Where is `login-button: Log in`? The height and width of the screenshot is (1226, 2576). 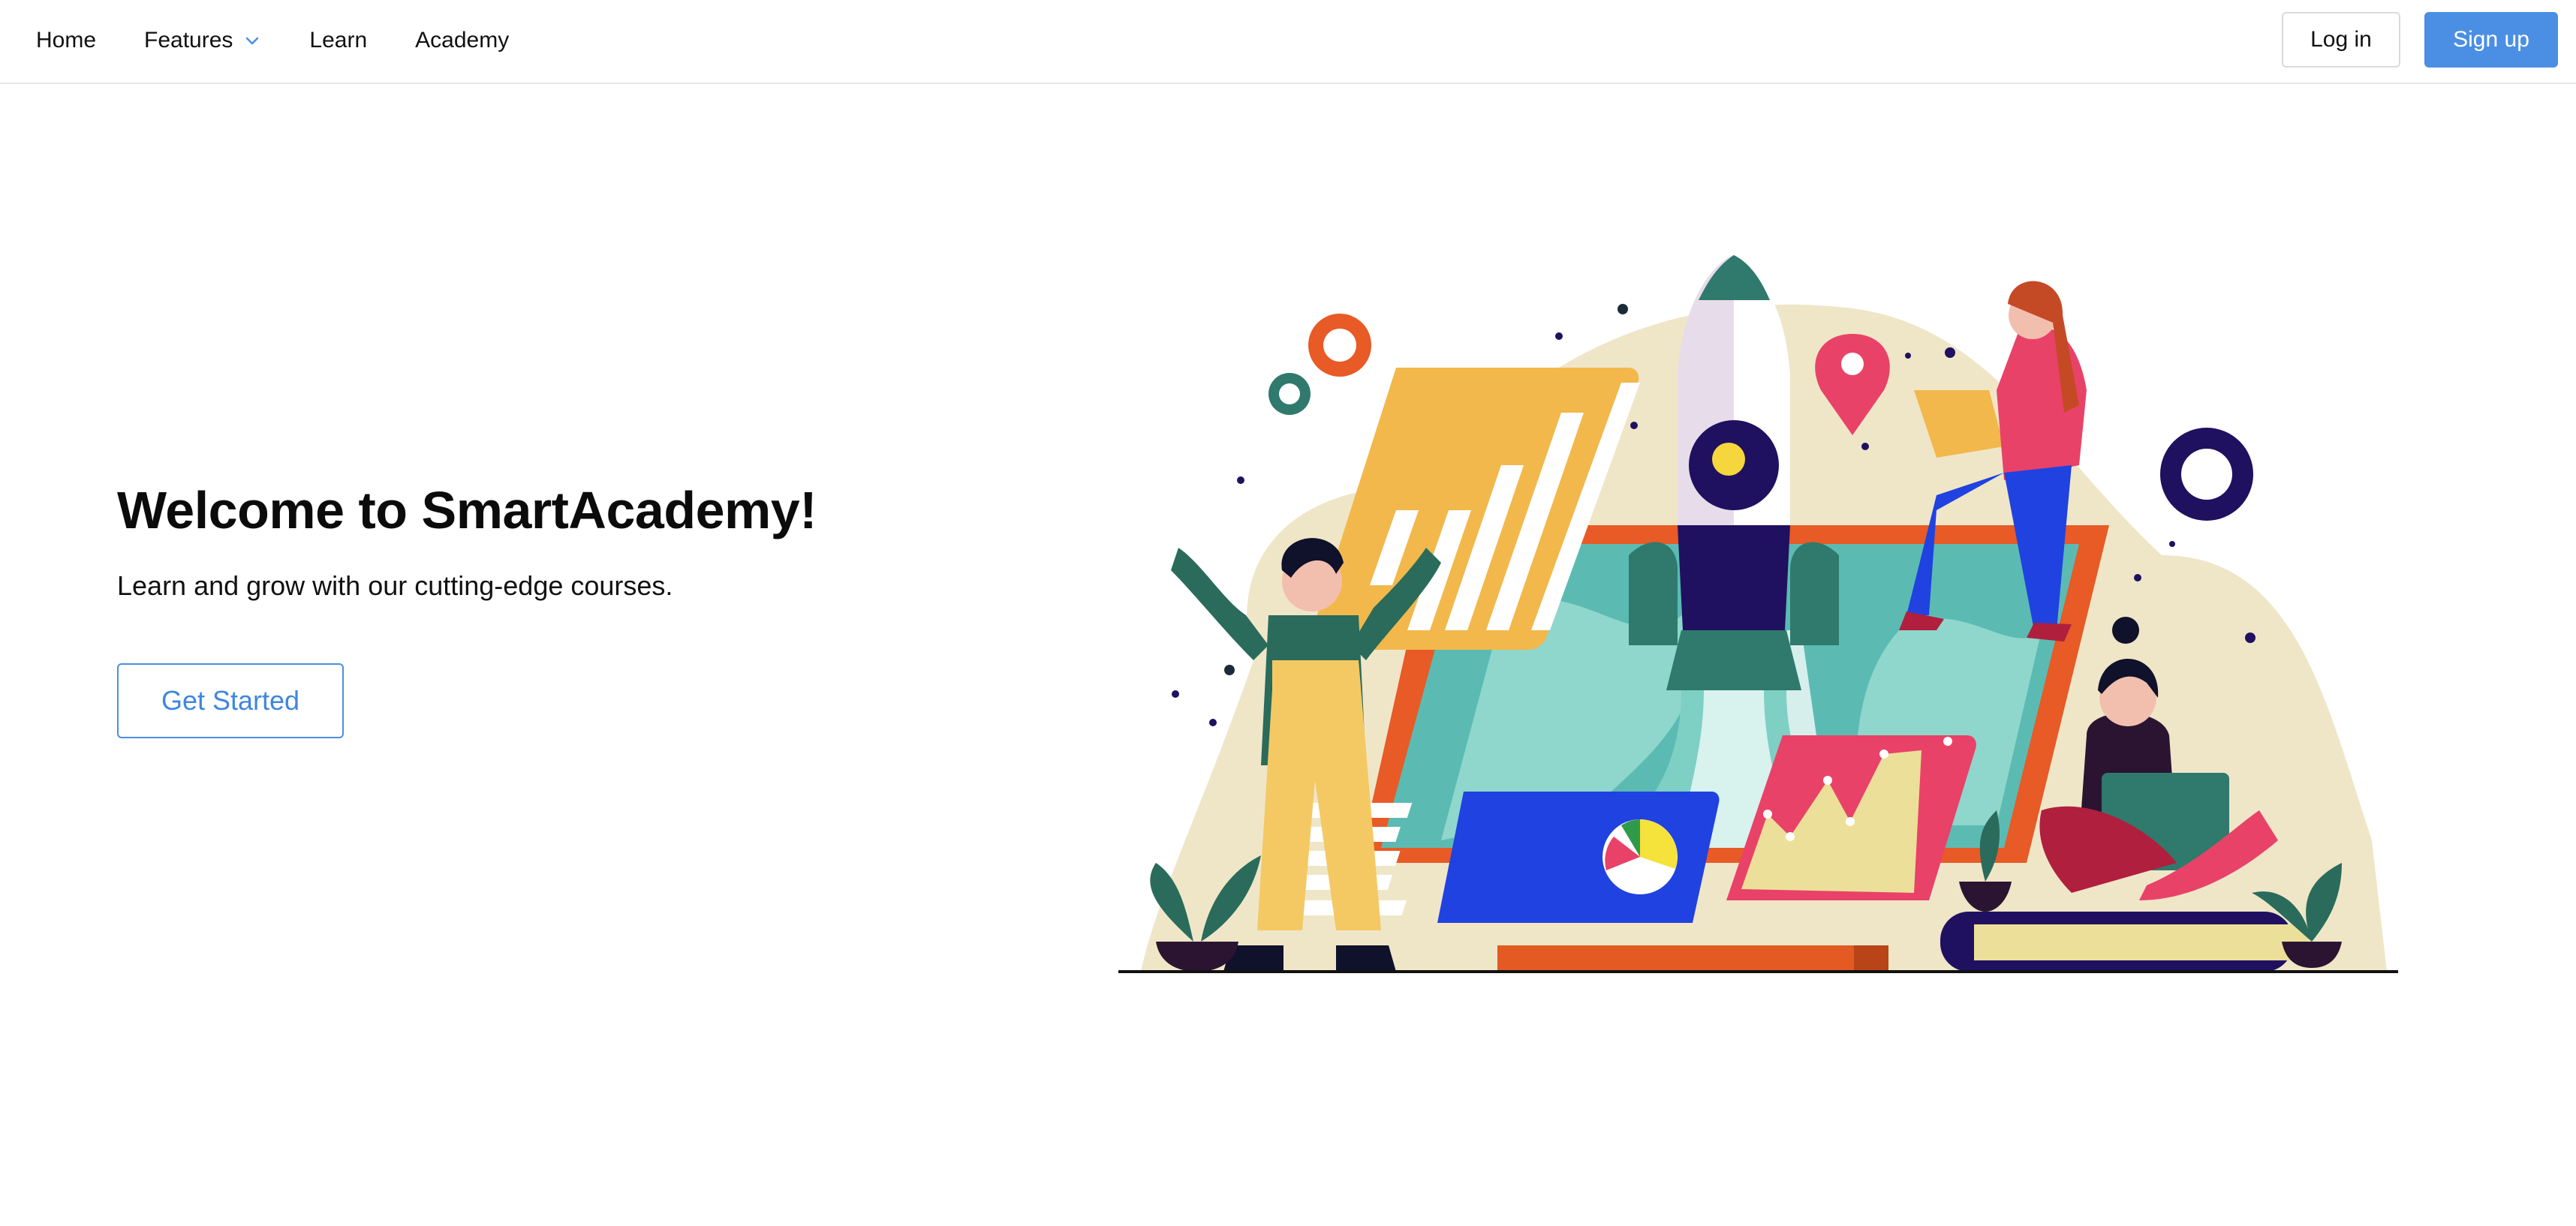 login-button: Log in is located at coordinates (2341, 40).